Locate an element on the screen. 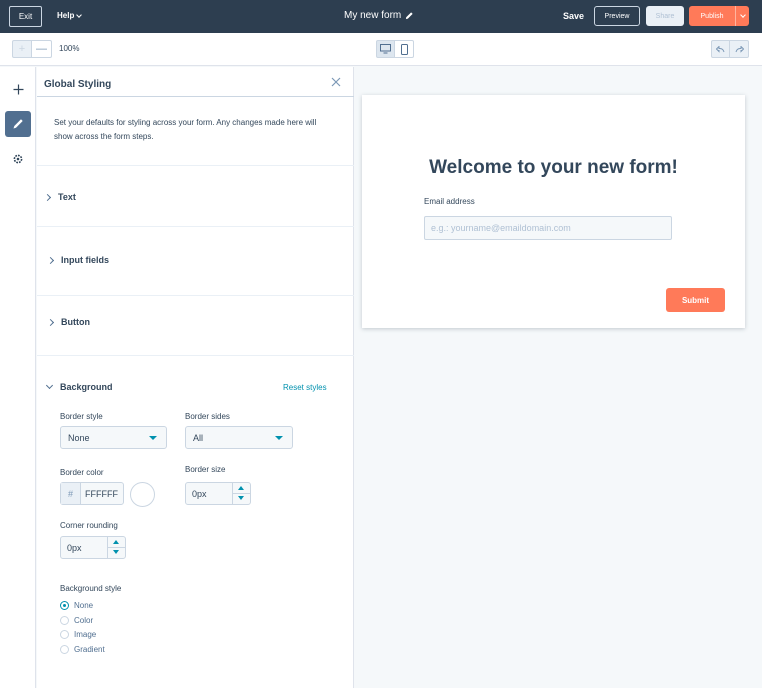 This screenshot has width=762, height=688. color-swatch is located at coordinates (142, 494).